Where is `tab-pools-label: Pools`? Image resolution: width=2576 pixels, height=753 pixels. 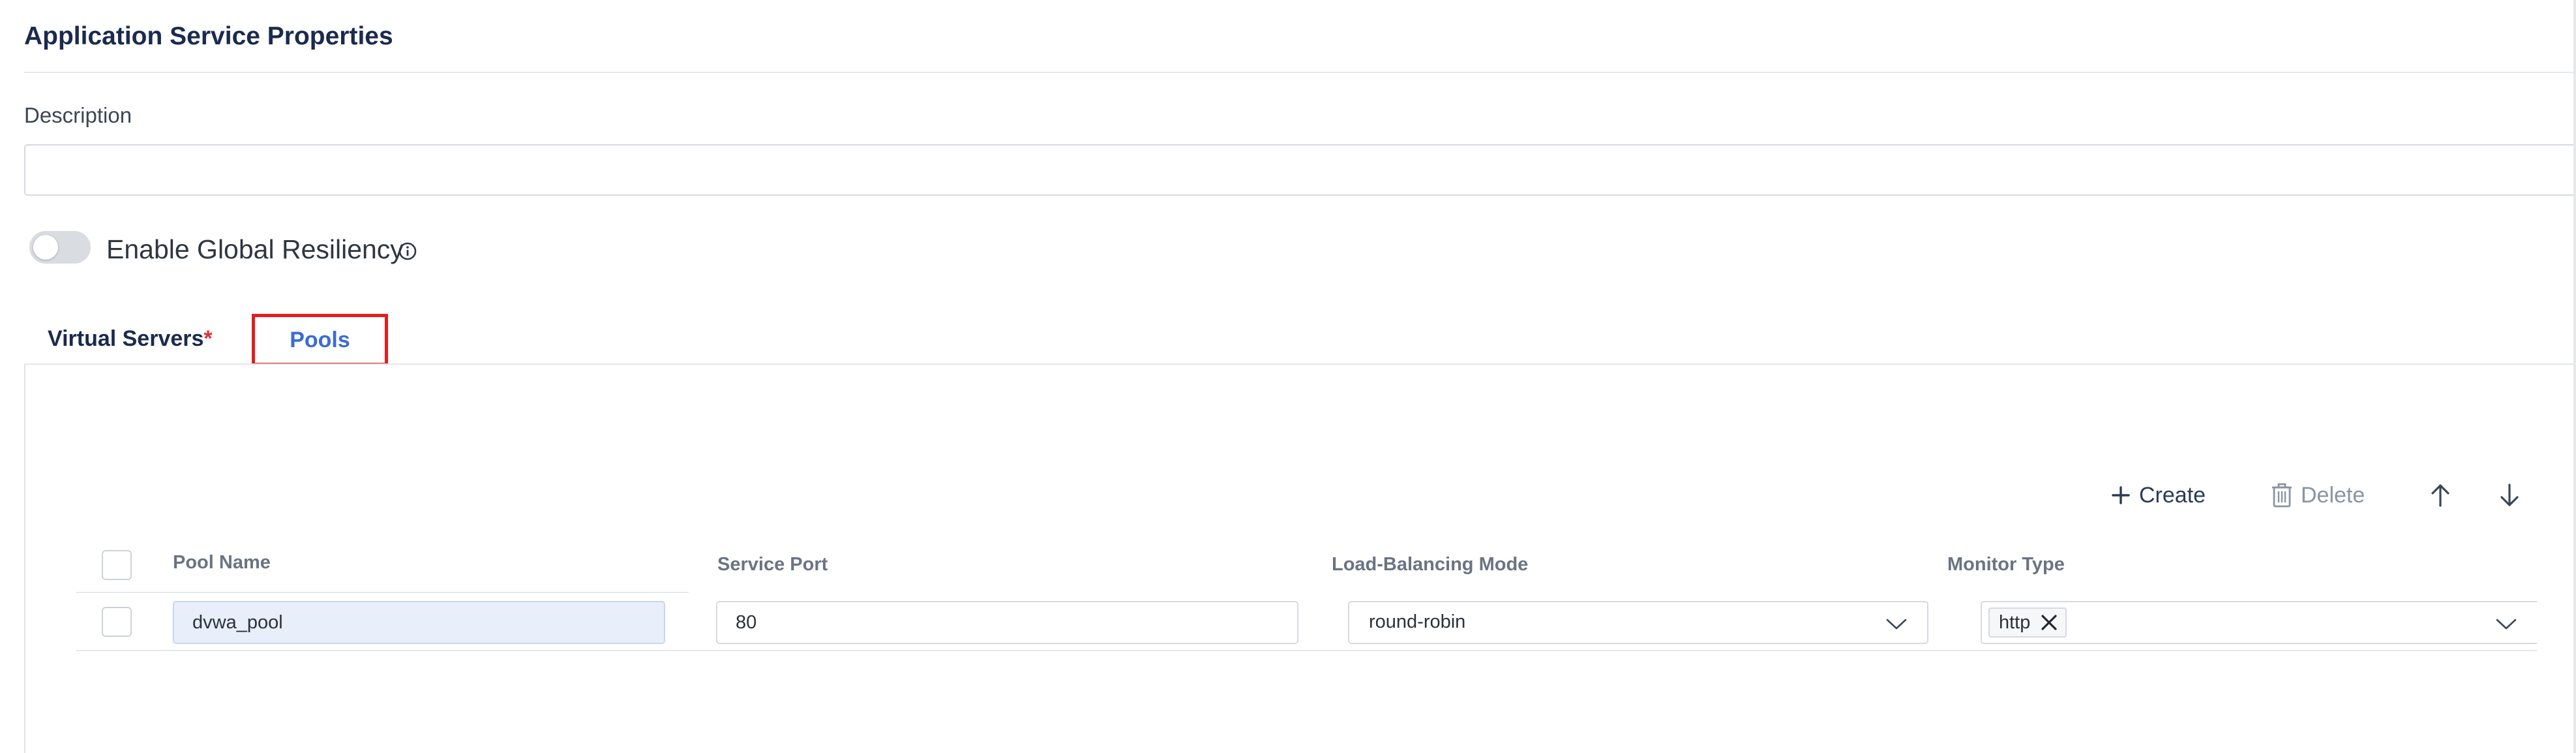
tab-pools-label: Pools is located at coordinates (320, 339).